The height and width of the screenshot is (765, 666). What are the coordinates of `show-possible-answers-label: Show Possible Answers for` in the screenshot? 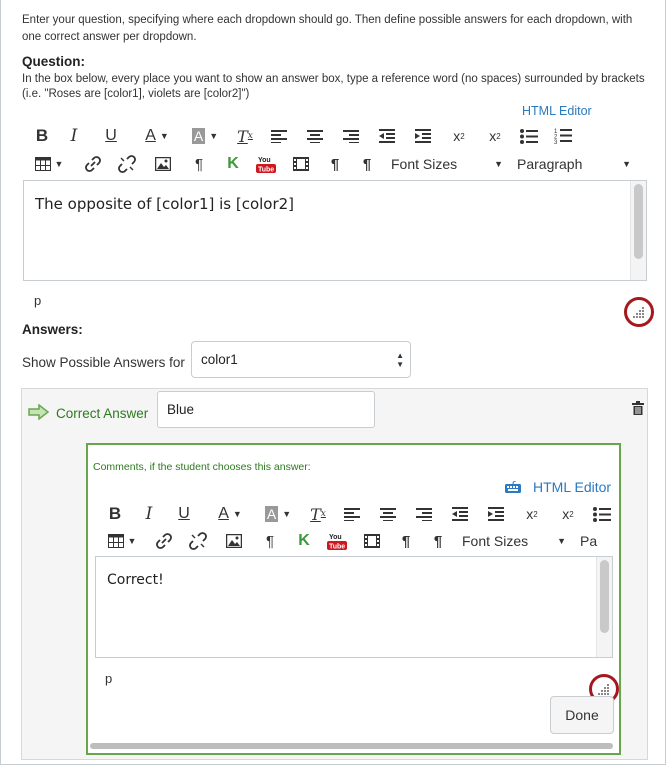 It's located at (103, 362).